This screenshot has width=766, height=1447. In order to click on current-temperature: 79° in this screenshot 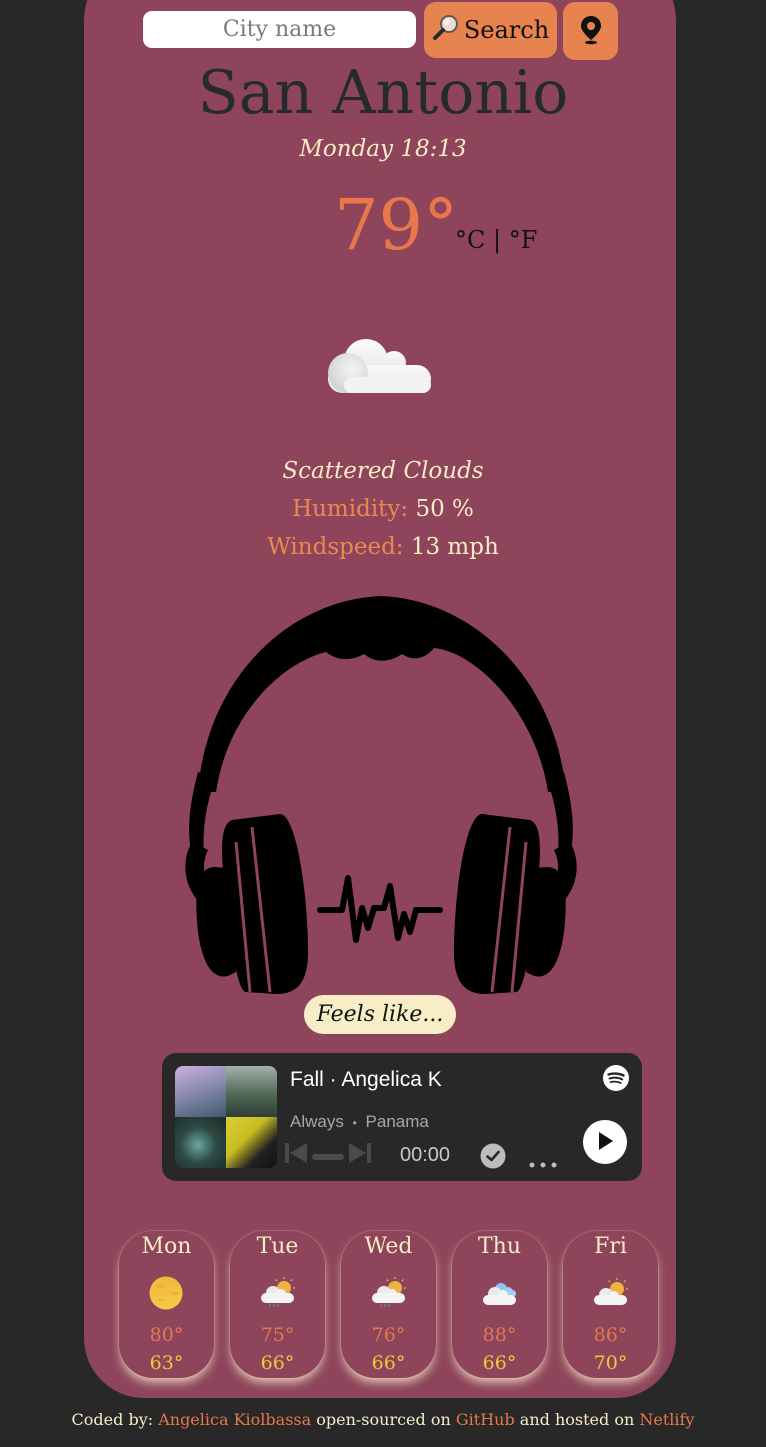, I will do `click(396, 225)`.